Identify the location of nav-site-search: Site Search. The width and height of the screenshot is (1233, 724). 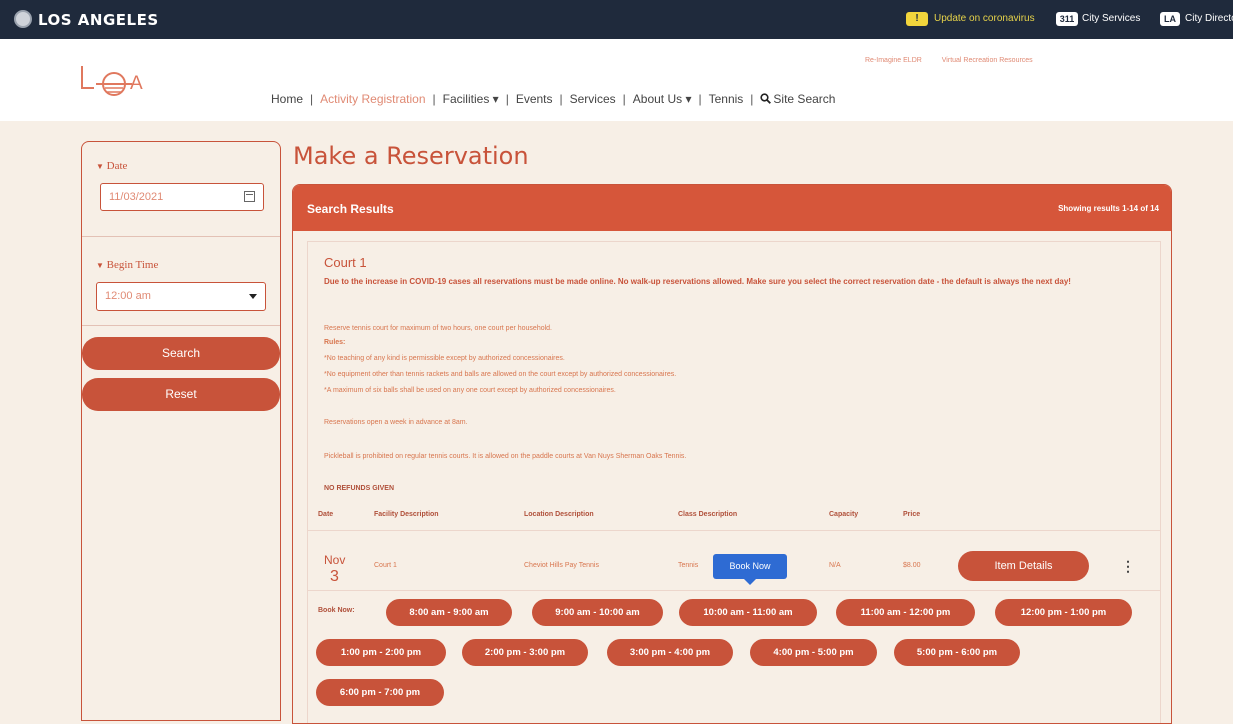
(797, 99).